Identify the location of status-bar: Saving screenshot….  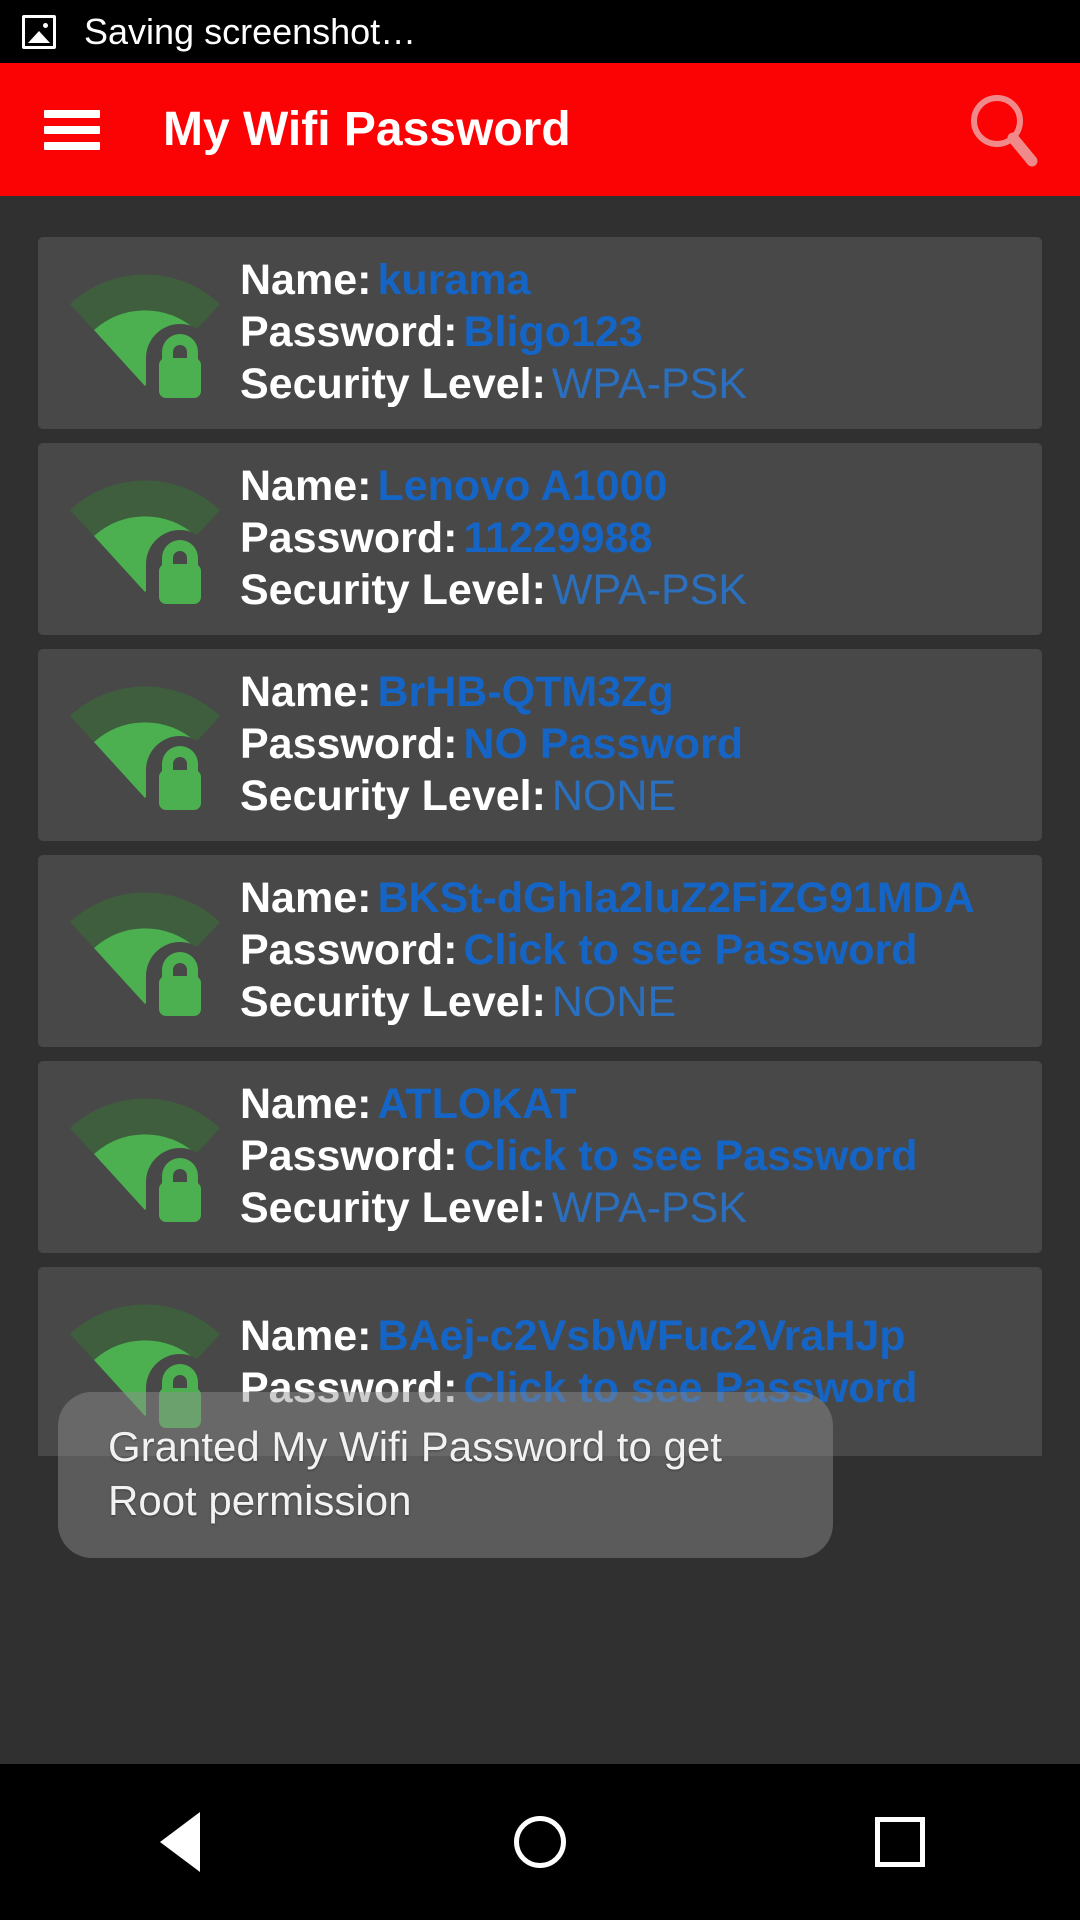
(540, 31).